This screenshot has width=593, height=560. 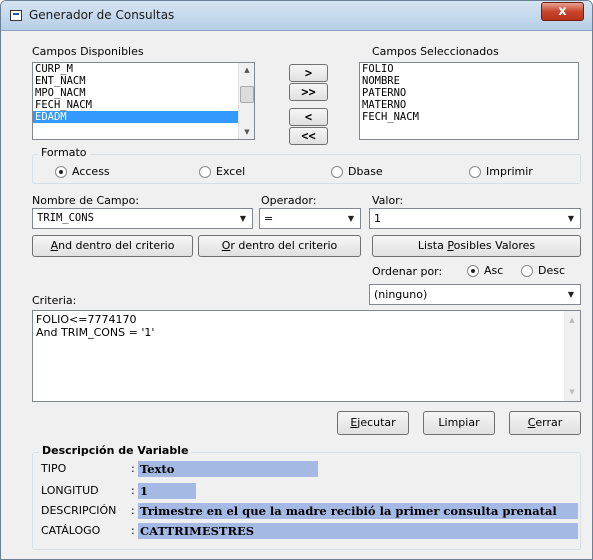 I want to click on sort-desc-label: Desc, so click(x=552, y=270).